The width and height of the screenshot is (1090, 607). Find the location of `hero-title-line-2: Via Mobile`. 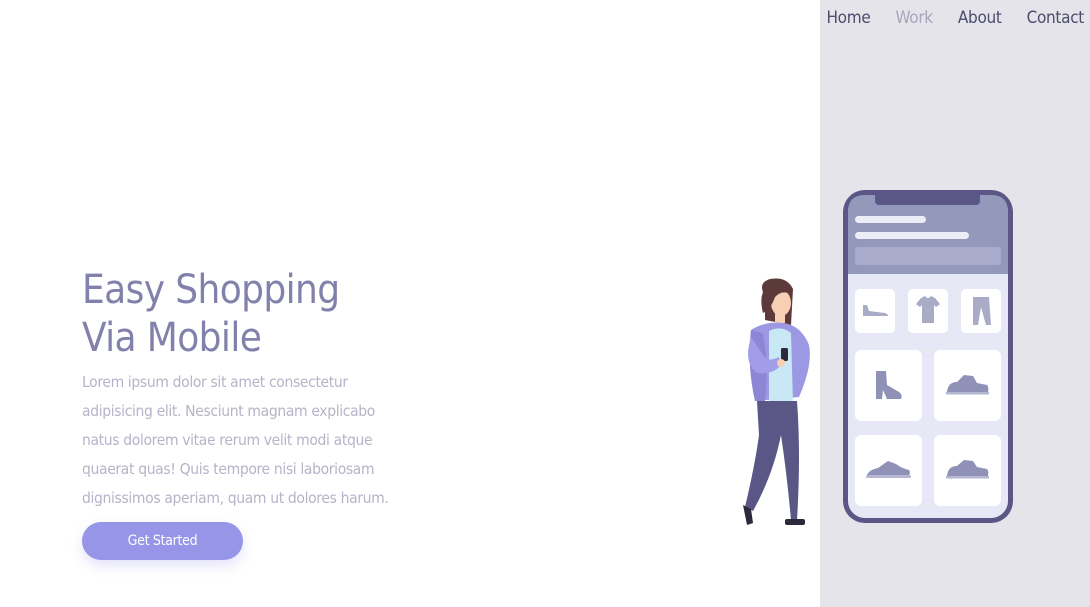

hero-title-line-2: Via Mobile is located at coordinates (172, 338).